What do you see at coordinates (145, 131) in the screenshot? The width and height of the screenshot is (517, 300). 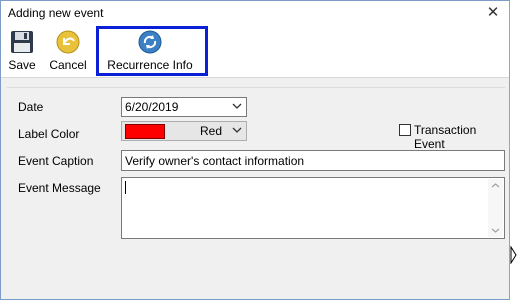 I see `color-swatch` at bounding box center [145, 131].